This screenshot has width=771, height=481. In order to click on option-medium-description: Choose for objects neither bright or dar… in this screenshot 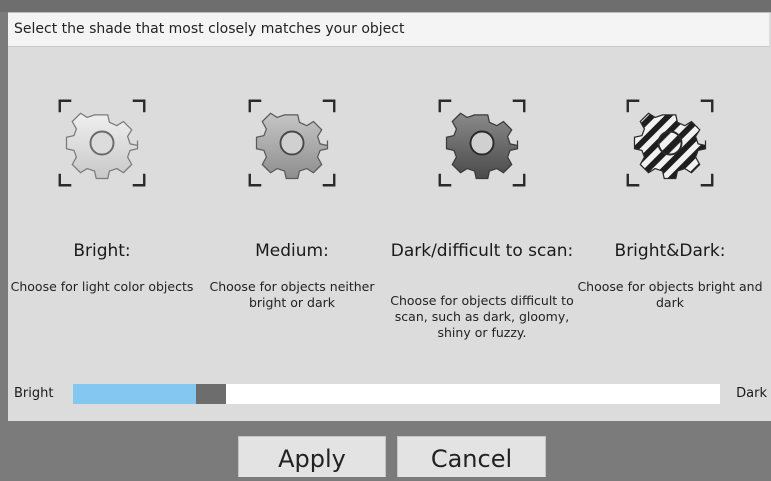, I will do `click(292, 294)`.